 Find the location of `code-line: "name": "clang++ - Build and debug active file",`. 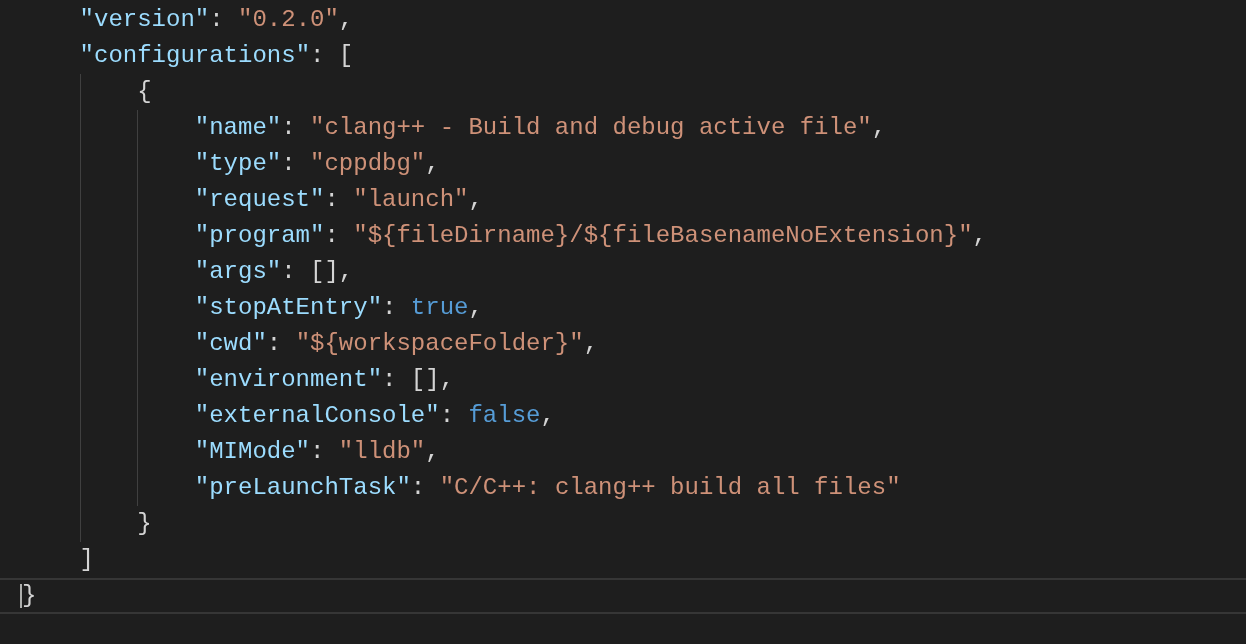

code-line: "name": "clang++ - Build and debug active file", is located at coordinates (540, 128).